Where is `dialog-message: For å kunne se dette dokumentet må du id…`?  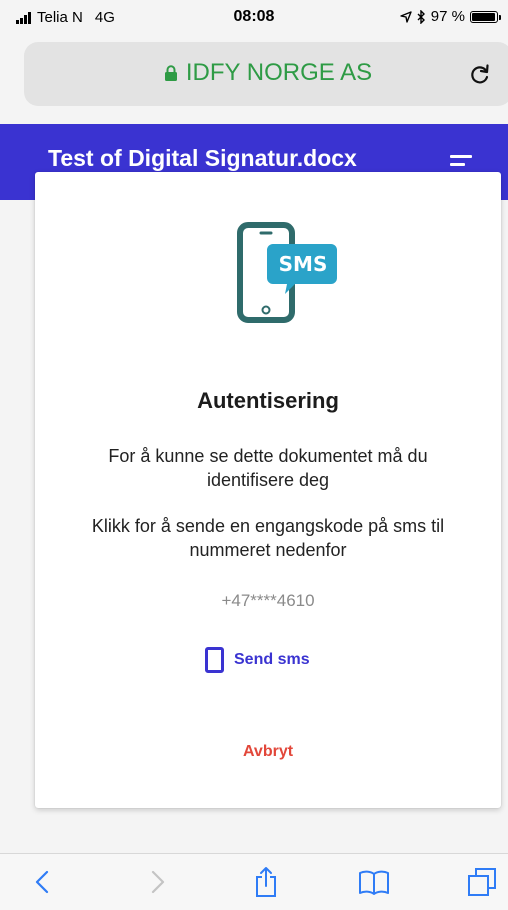
dialog-message: For å kunne se dette dokumentet må du id… is located at coordinates (268, 468).